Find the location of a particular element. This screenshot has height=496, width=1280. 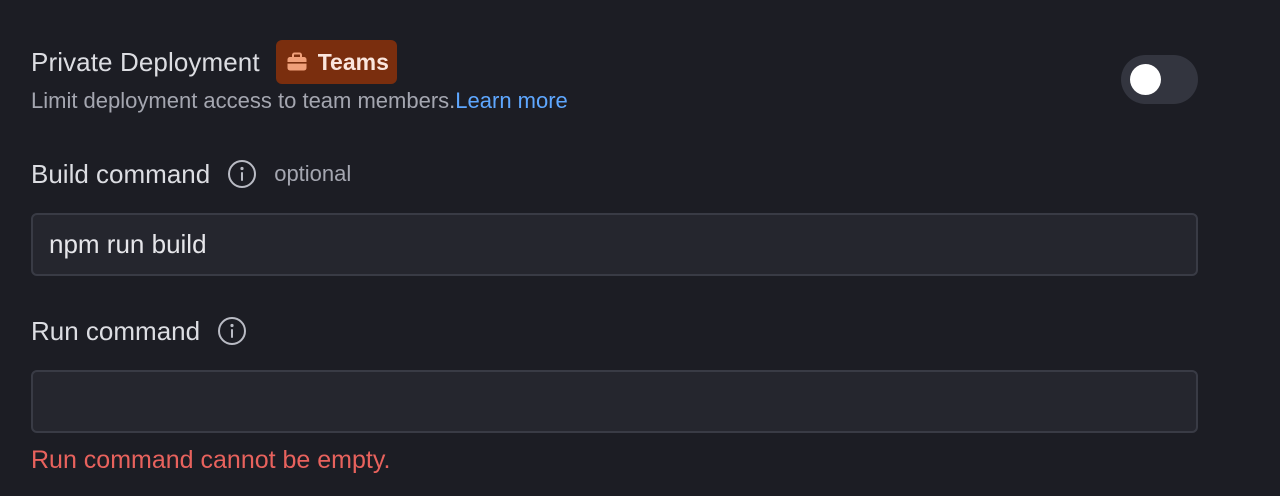

optional-hint: optional is located at coordinates (313, 173).